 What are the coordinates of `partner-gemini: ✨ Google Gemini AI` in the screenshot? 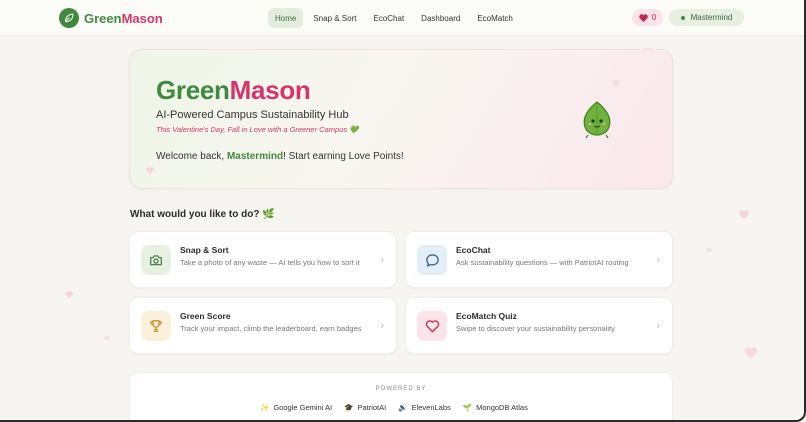 It's located at (296, 407).